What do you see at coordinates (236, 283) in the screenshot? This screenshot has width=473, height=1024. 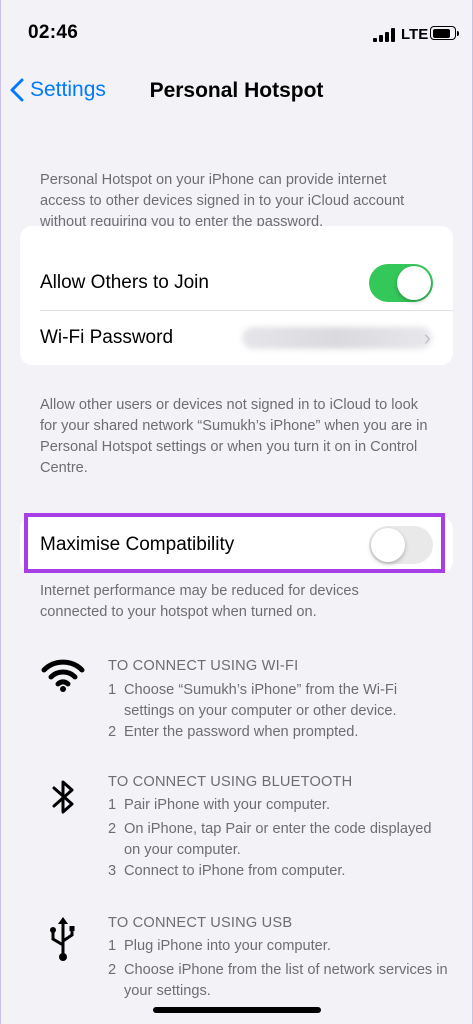 I see `allow-others-row: Allow Others to Join` at bounding box center [236, 283].